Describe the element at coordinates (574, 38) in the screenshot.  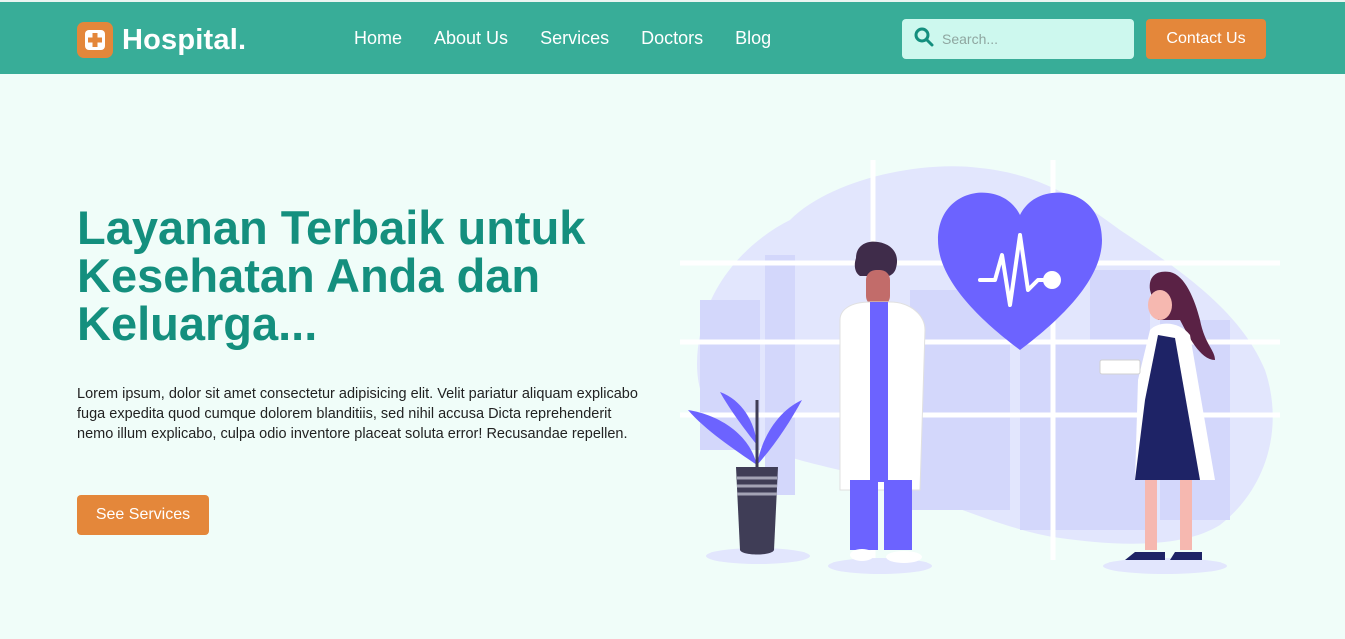
I see `nav-link-services: Services` at that location.